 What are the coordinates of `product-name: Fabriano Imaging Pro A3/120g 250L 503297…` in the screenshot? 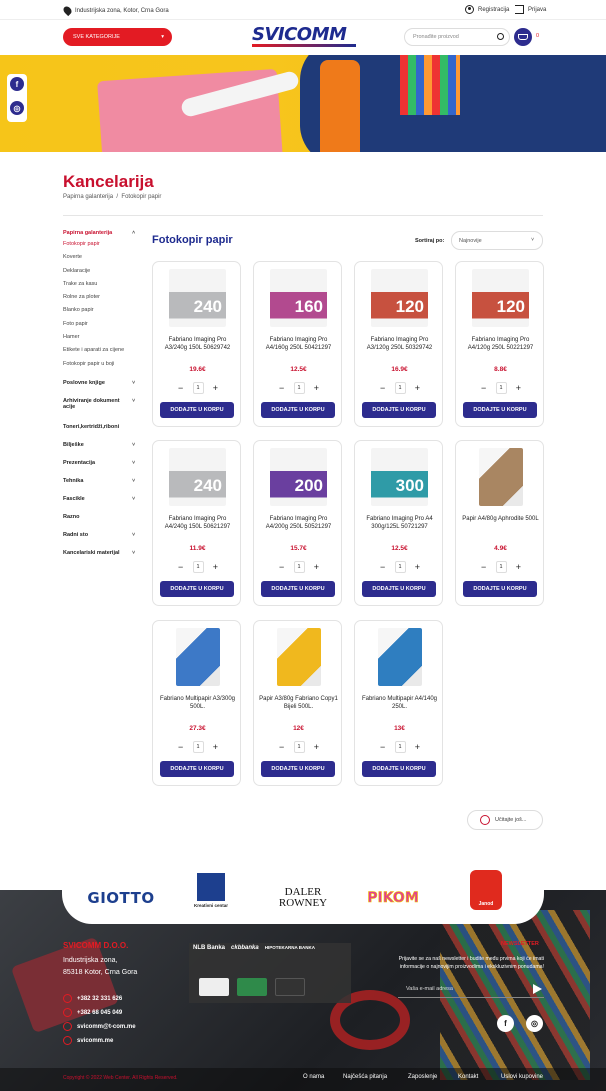 It's located at (399, 344).